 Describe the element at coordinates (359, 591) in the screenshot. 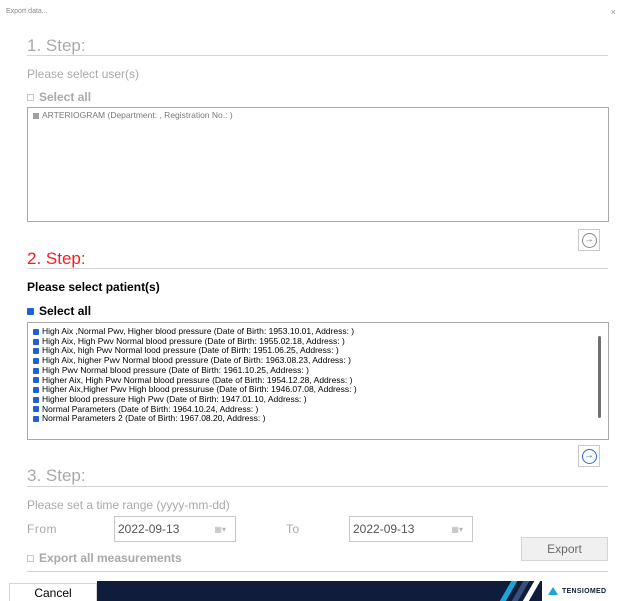

I see `footer-banner: TENSIOMED` at that location.